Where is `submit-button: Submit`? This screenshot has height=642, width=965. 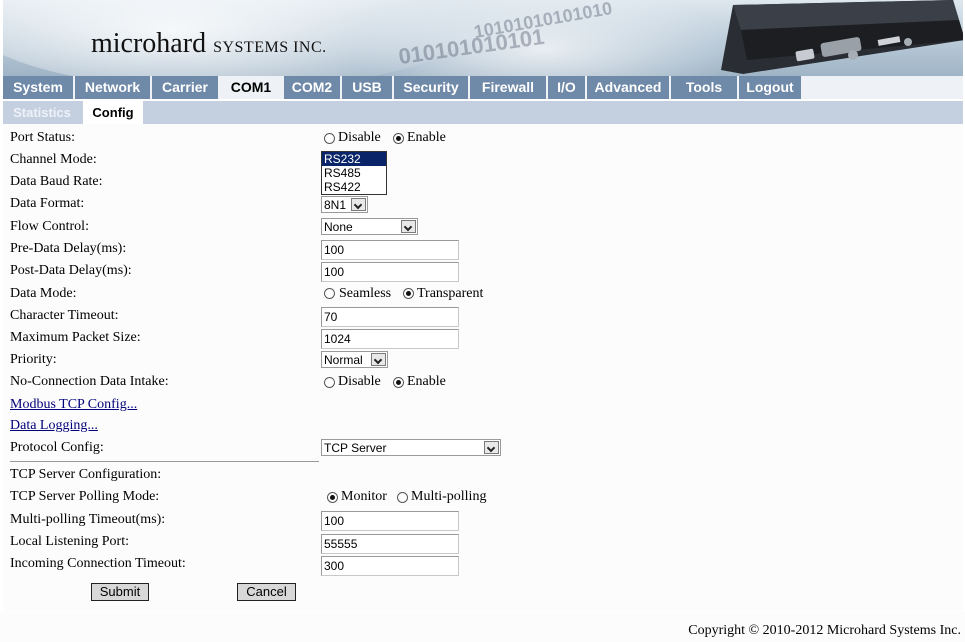 submit-button: Submit is located at coordinates (120, 592).